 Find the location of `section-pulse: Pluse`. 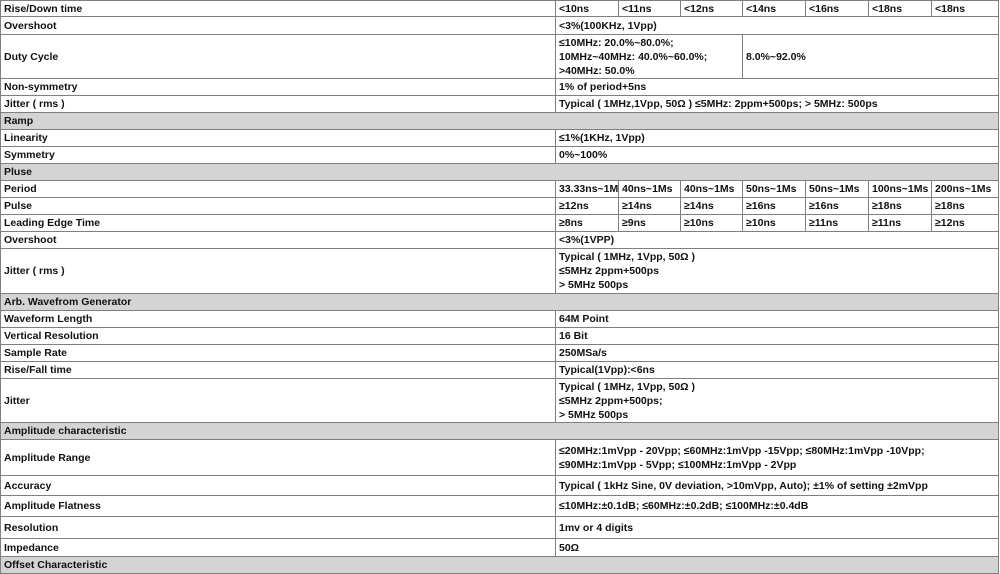

section-pulse: Pluse is located at coordinates (499, 172).